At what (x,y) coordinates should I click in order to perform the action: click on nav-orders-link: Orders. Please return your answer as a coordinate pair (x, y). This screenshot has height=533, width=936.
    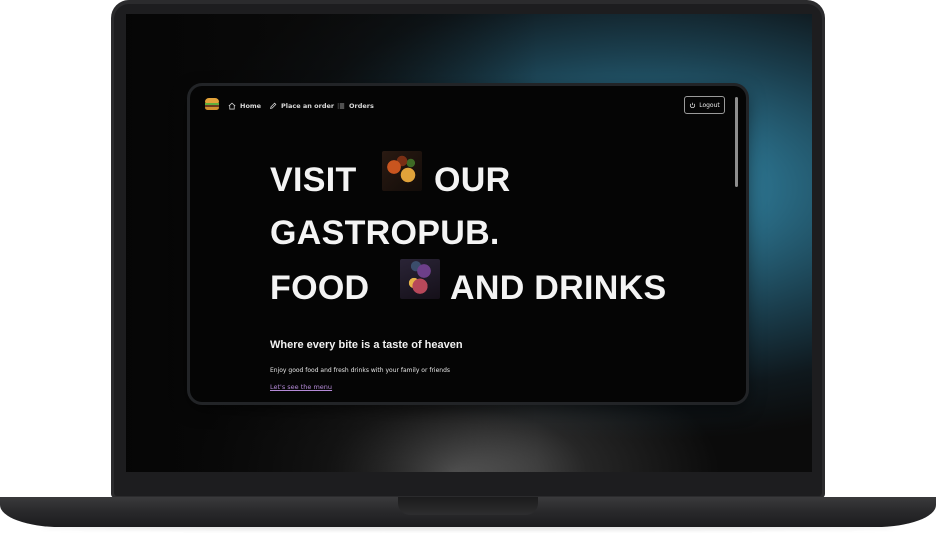
    Looking at the image, I should click on (355, 106).